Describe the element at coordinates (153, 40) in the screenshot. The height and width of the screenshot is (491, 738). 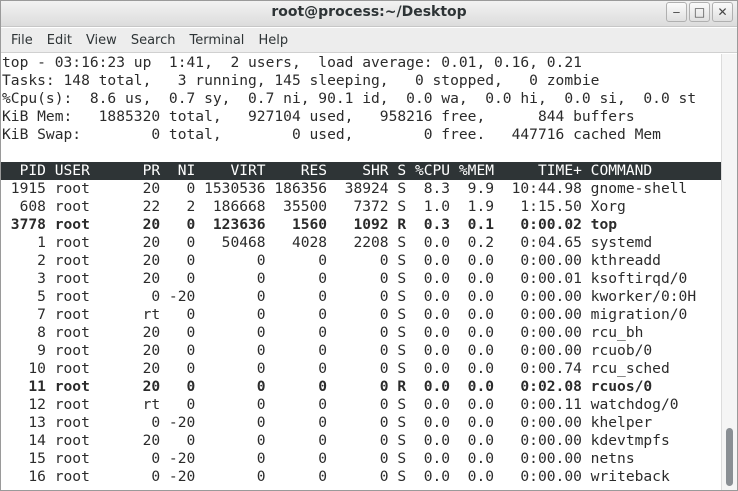
I see `menu-search: Search` at that location.